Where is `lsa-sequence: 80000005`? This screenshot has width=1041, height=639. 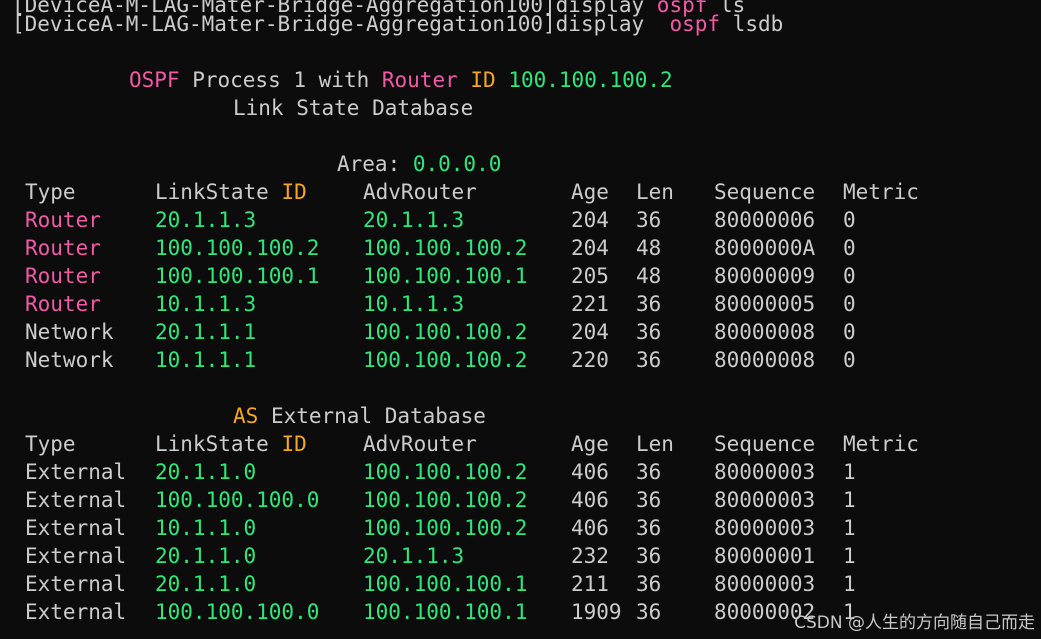 lsa-sequence: 80000005 is located at coordinates (765, 304).